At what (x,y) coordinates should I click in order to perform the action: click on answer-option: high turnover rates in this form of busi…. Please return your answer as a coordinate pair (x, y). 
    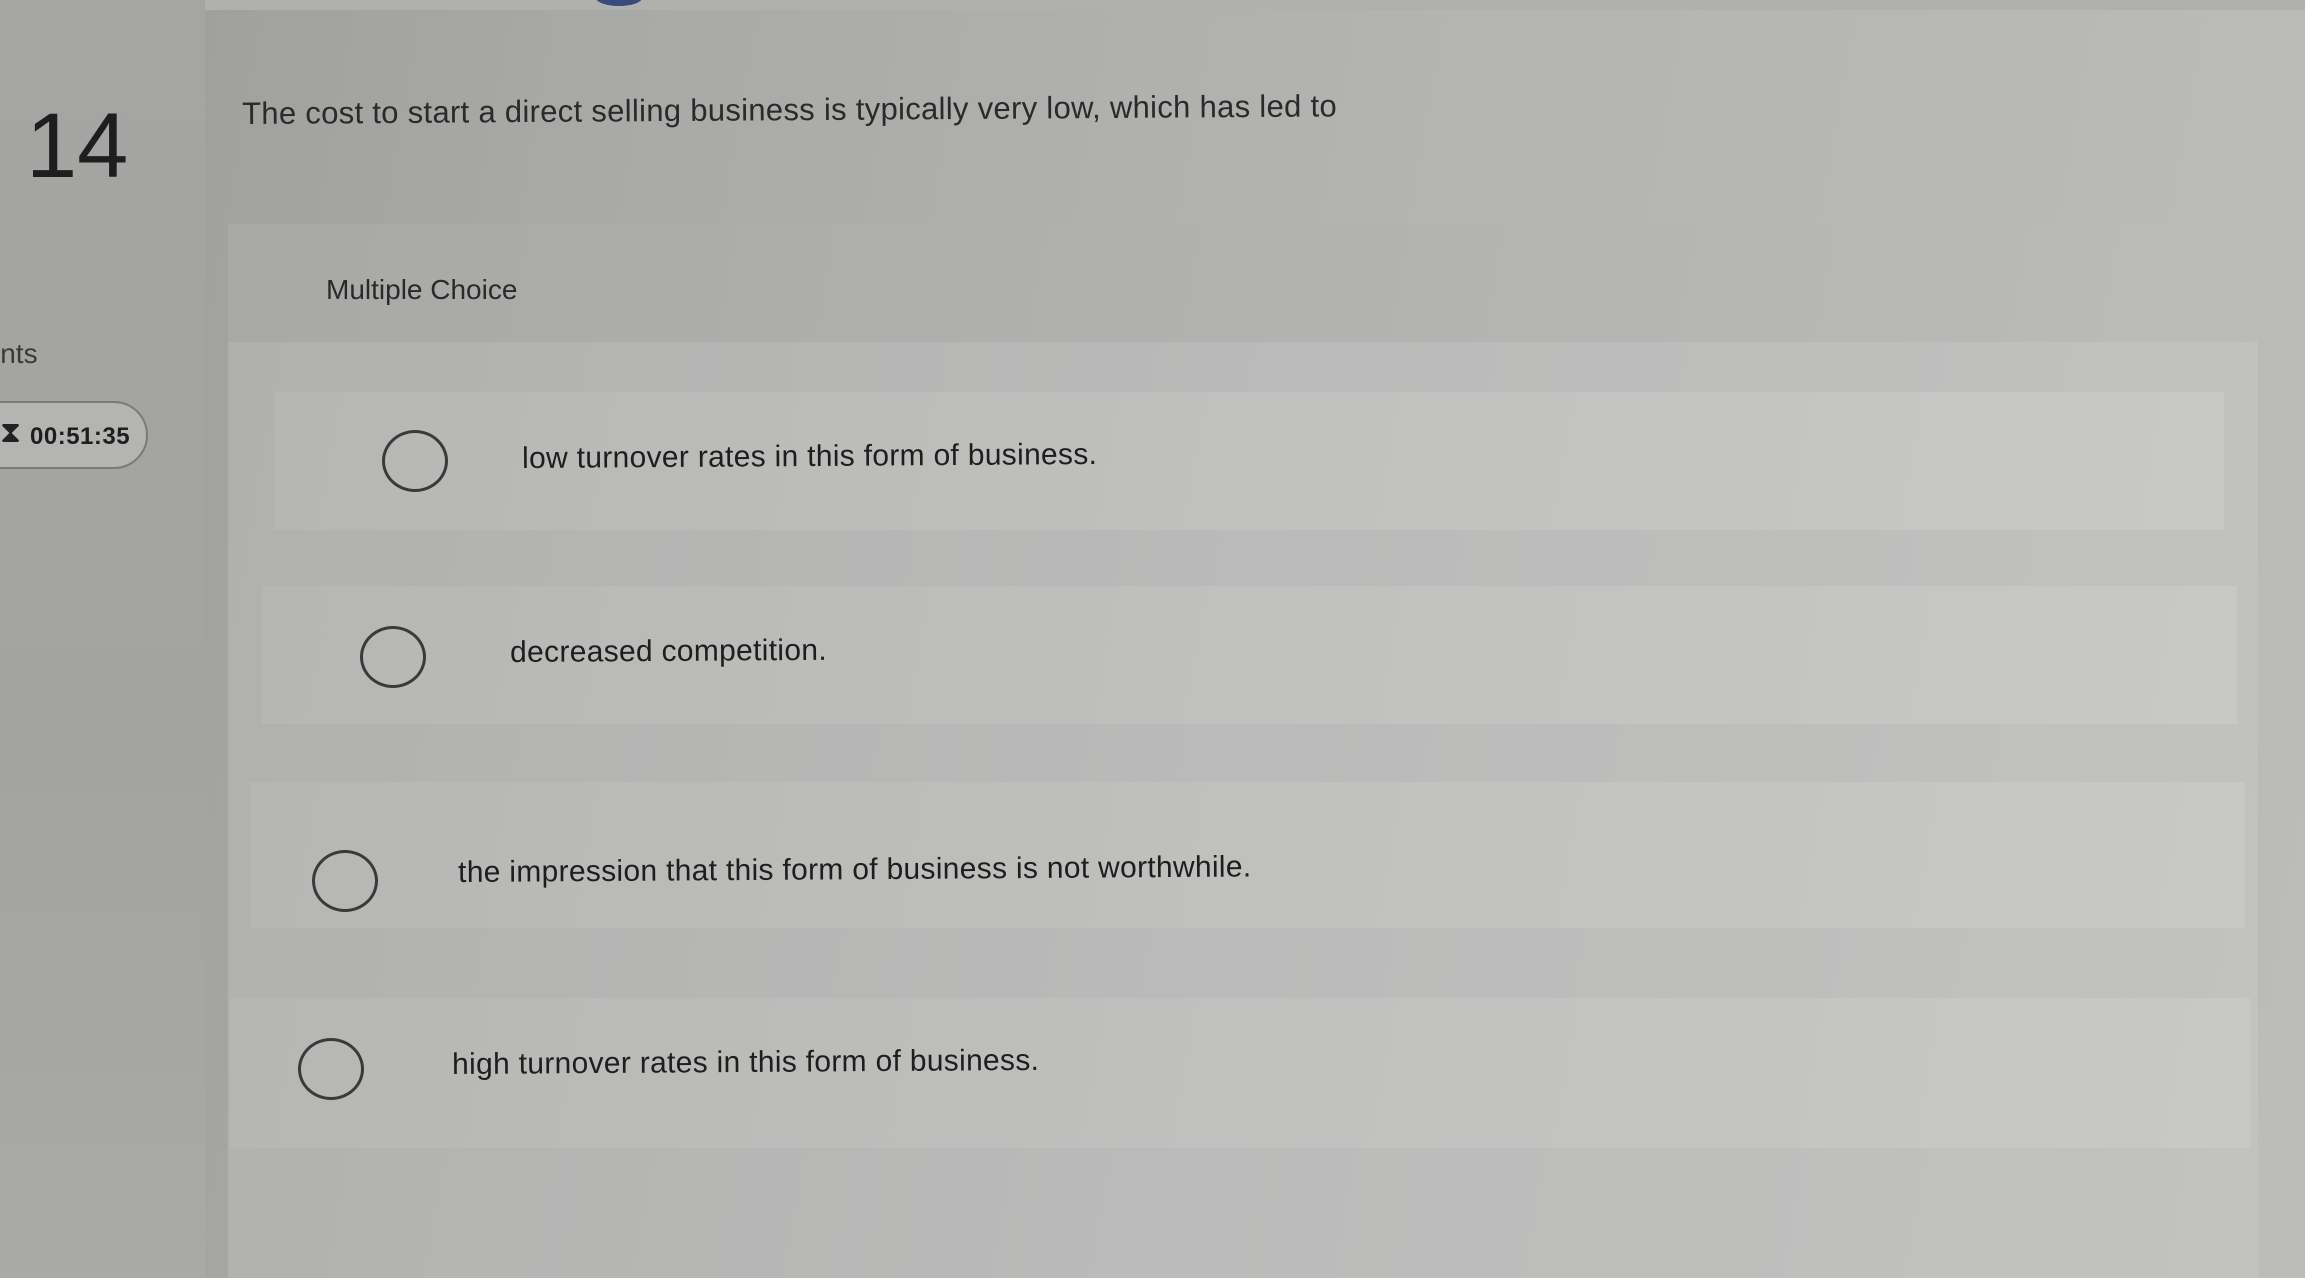
    Looking at the image, I should click on (1240, 1073).